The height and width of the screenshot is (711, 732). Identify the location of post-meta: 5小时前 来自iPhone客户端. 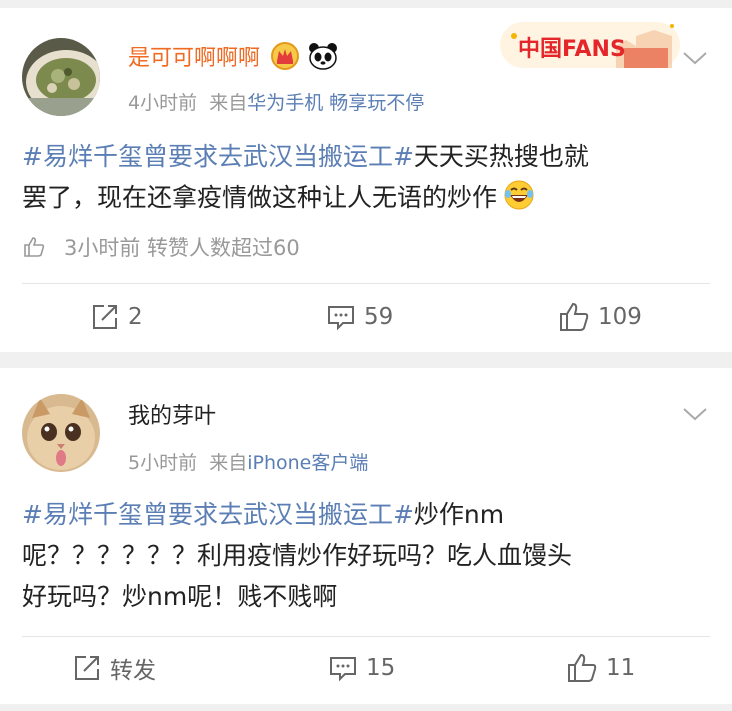
(248, 463).